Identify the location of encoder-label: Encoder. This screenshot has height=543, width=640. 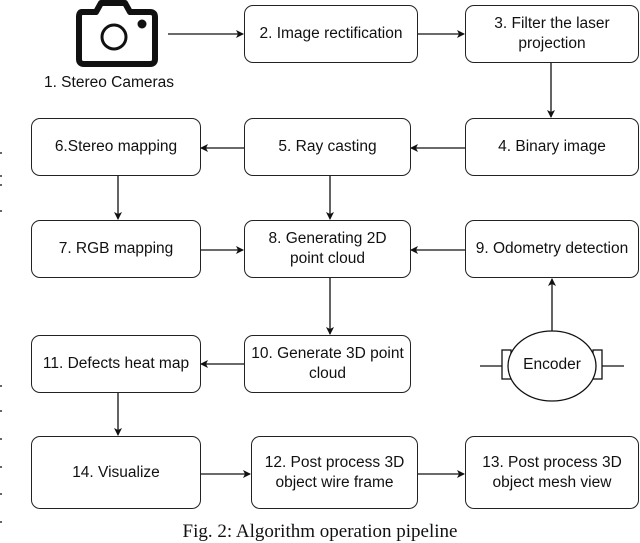
(552, 364).